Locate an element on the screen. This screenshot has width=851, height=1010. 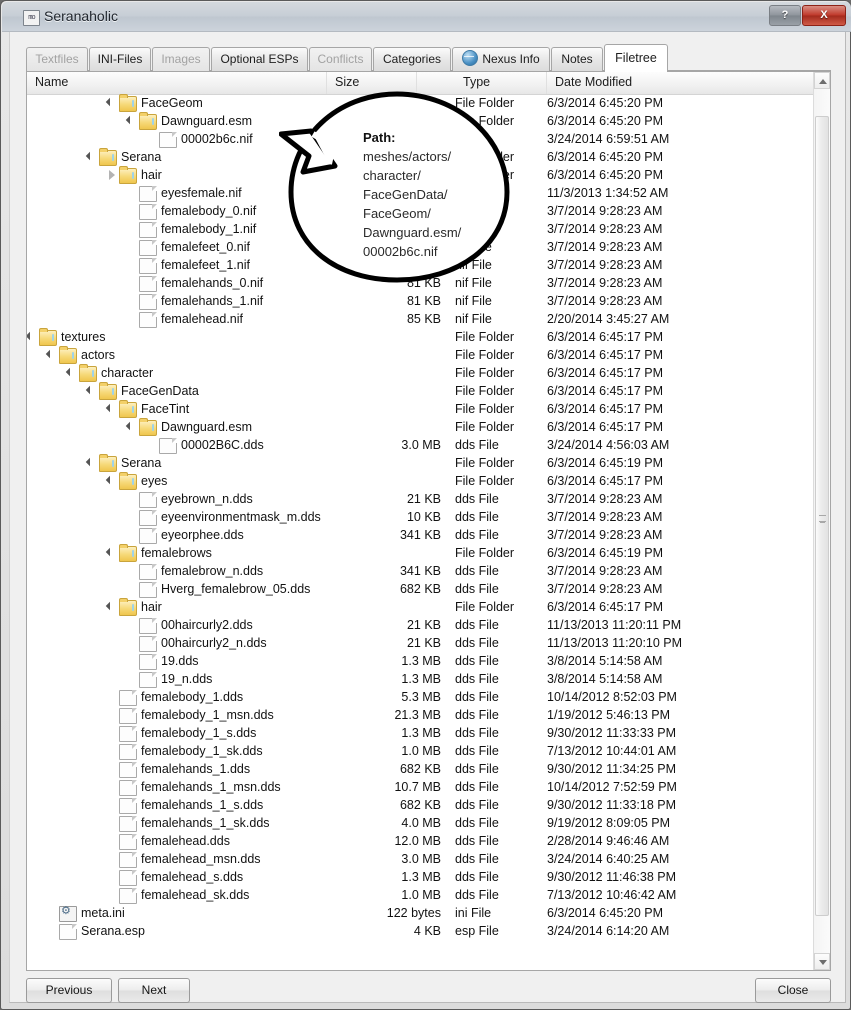
tab-nexus-info: Nexus Info is located at coordinates (501, 59).